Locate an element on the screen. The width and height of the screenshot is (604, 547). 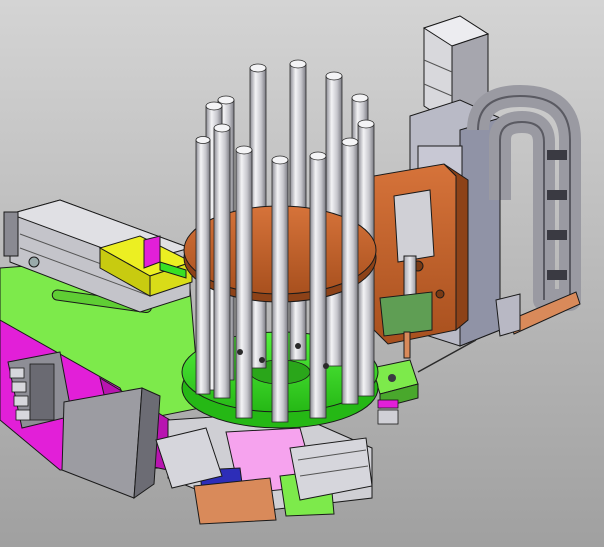
wiring-details is located at coordinates (388, 412).